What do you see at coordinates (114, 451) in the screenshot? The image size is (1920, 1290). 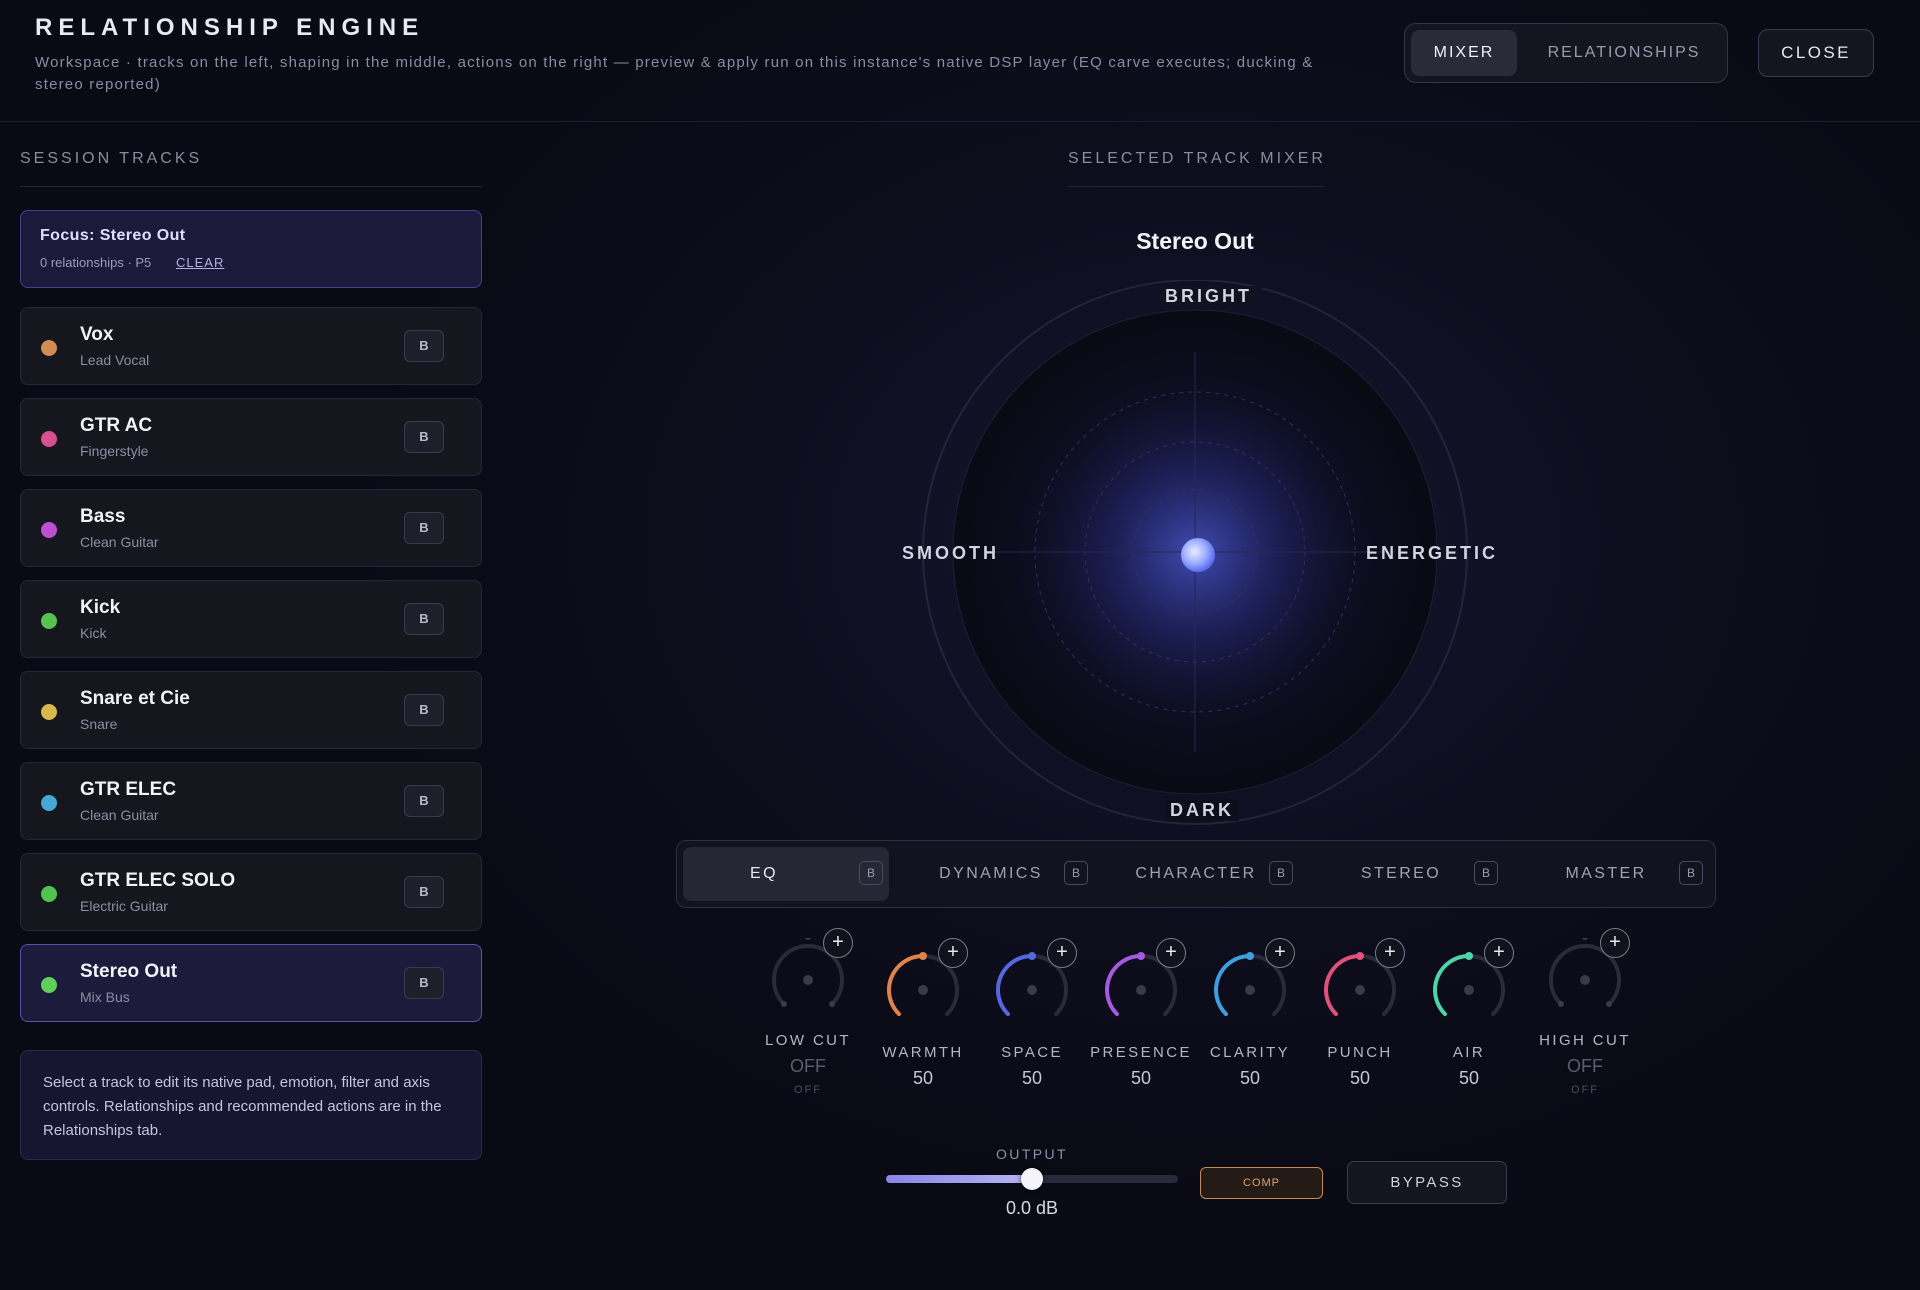 I see `track-subtitle: Fingerstyle` at bounding box center [114, 451].